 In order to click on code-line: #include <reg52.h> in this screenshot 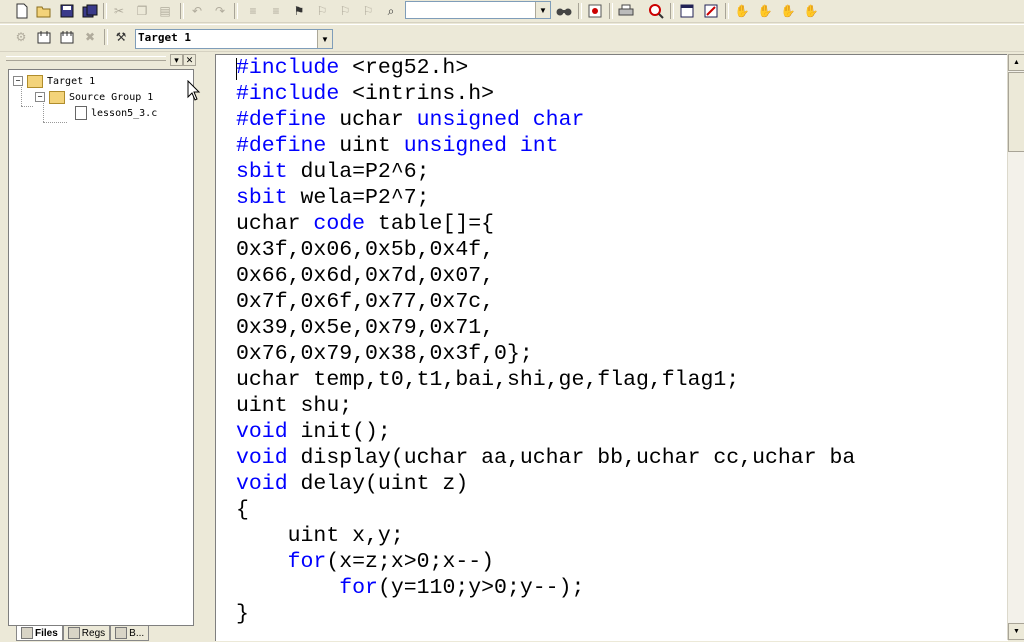, I will do `click(545, 68)`.